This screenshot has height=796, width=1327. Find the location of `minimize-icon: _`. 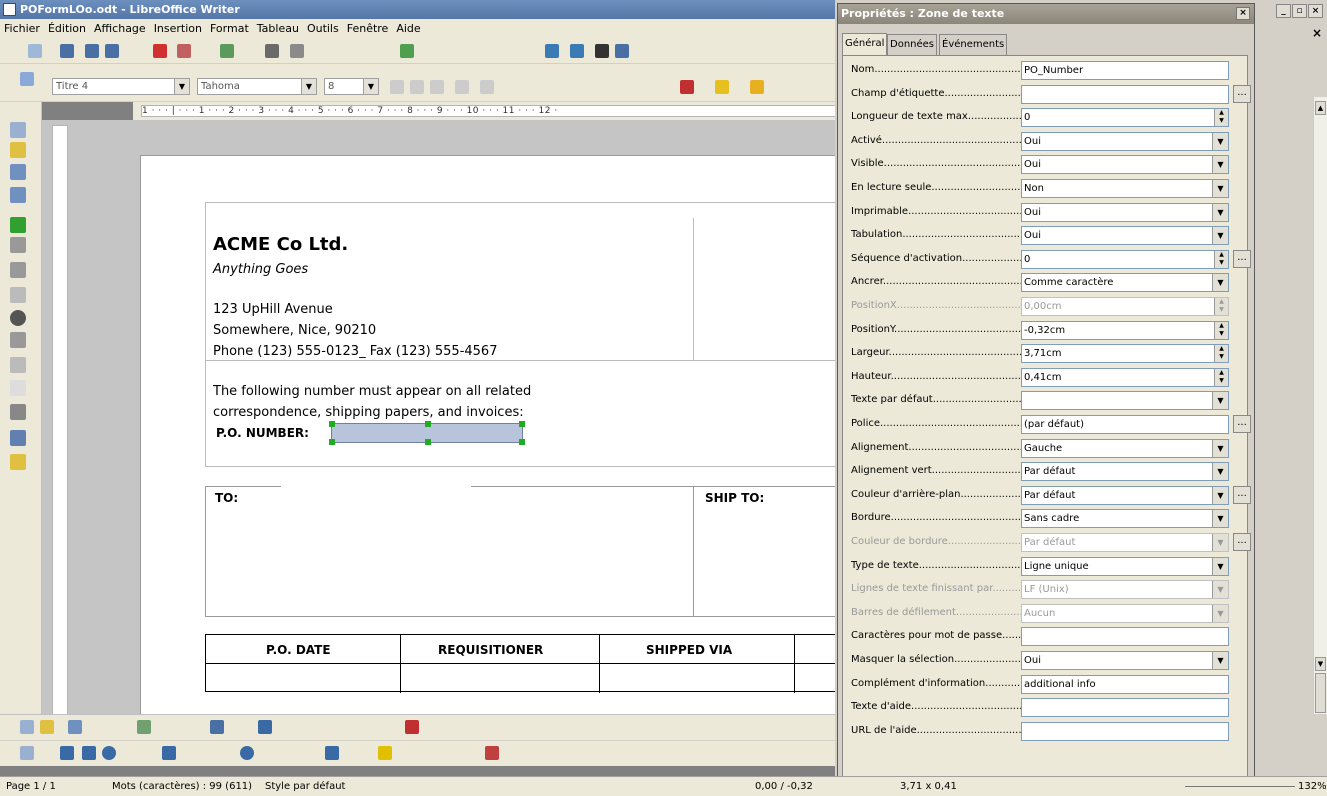

minimize-icon: _ is located at coordinates (1283, 11).